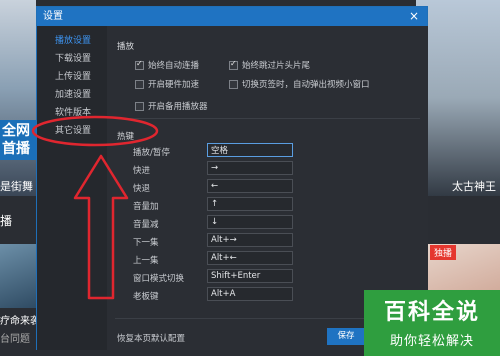  Describe the element at coordinates (250, 294) in the screenshot. I see `hotkey-field-boss-key` at that location.